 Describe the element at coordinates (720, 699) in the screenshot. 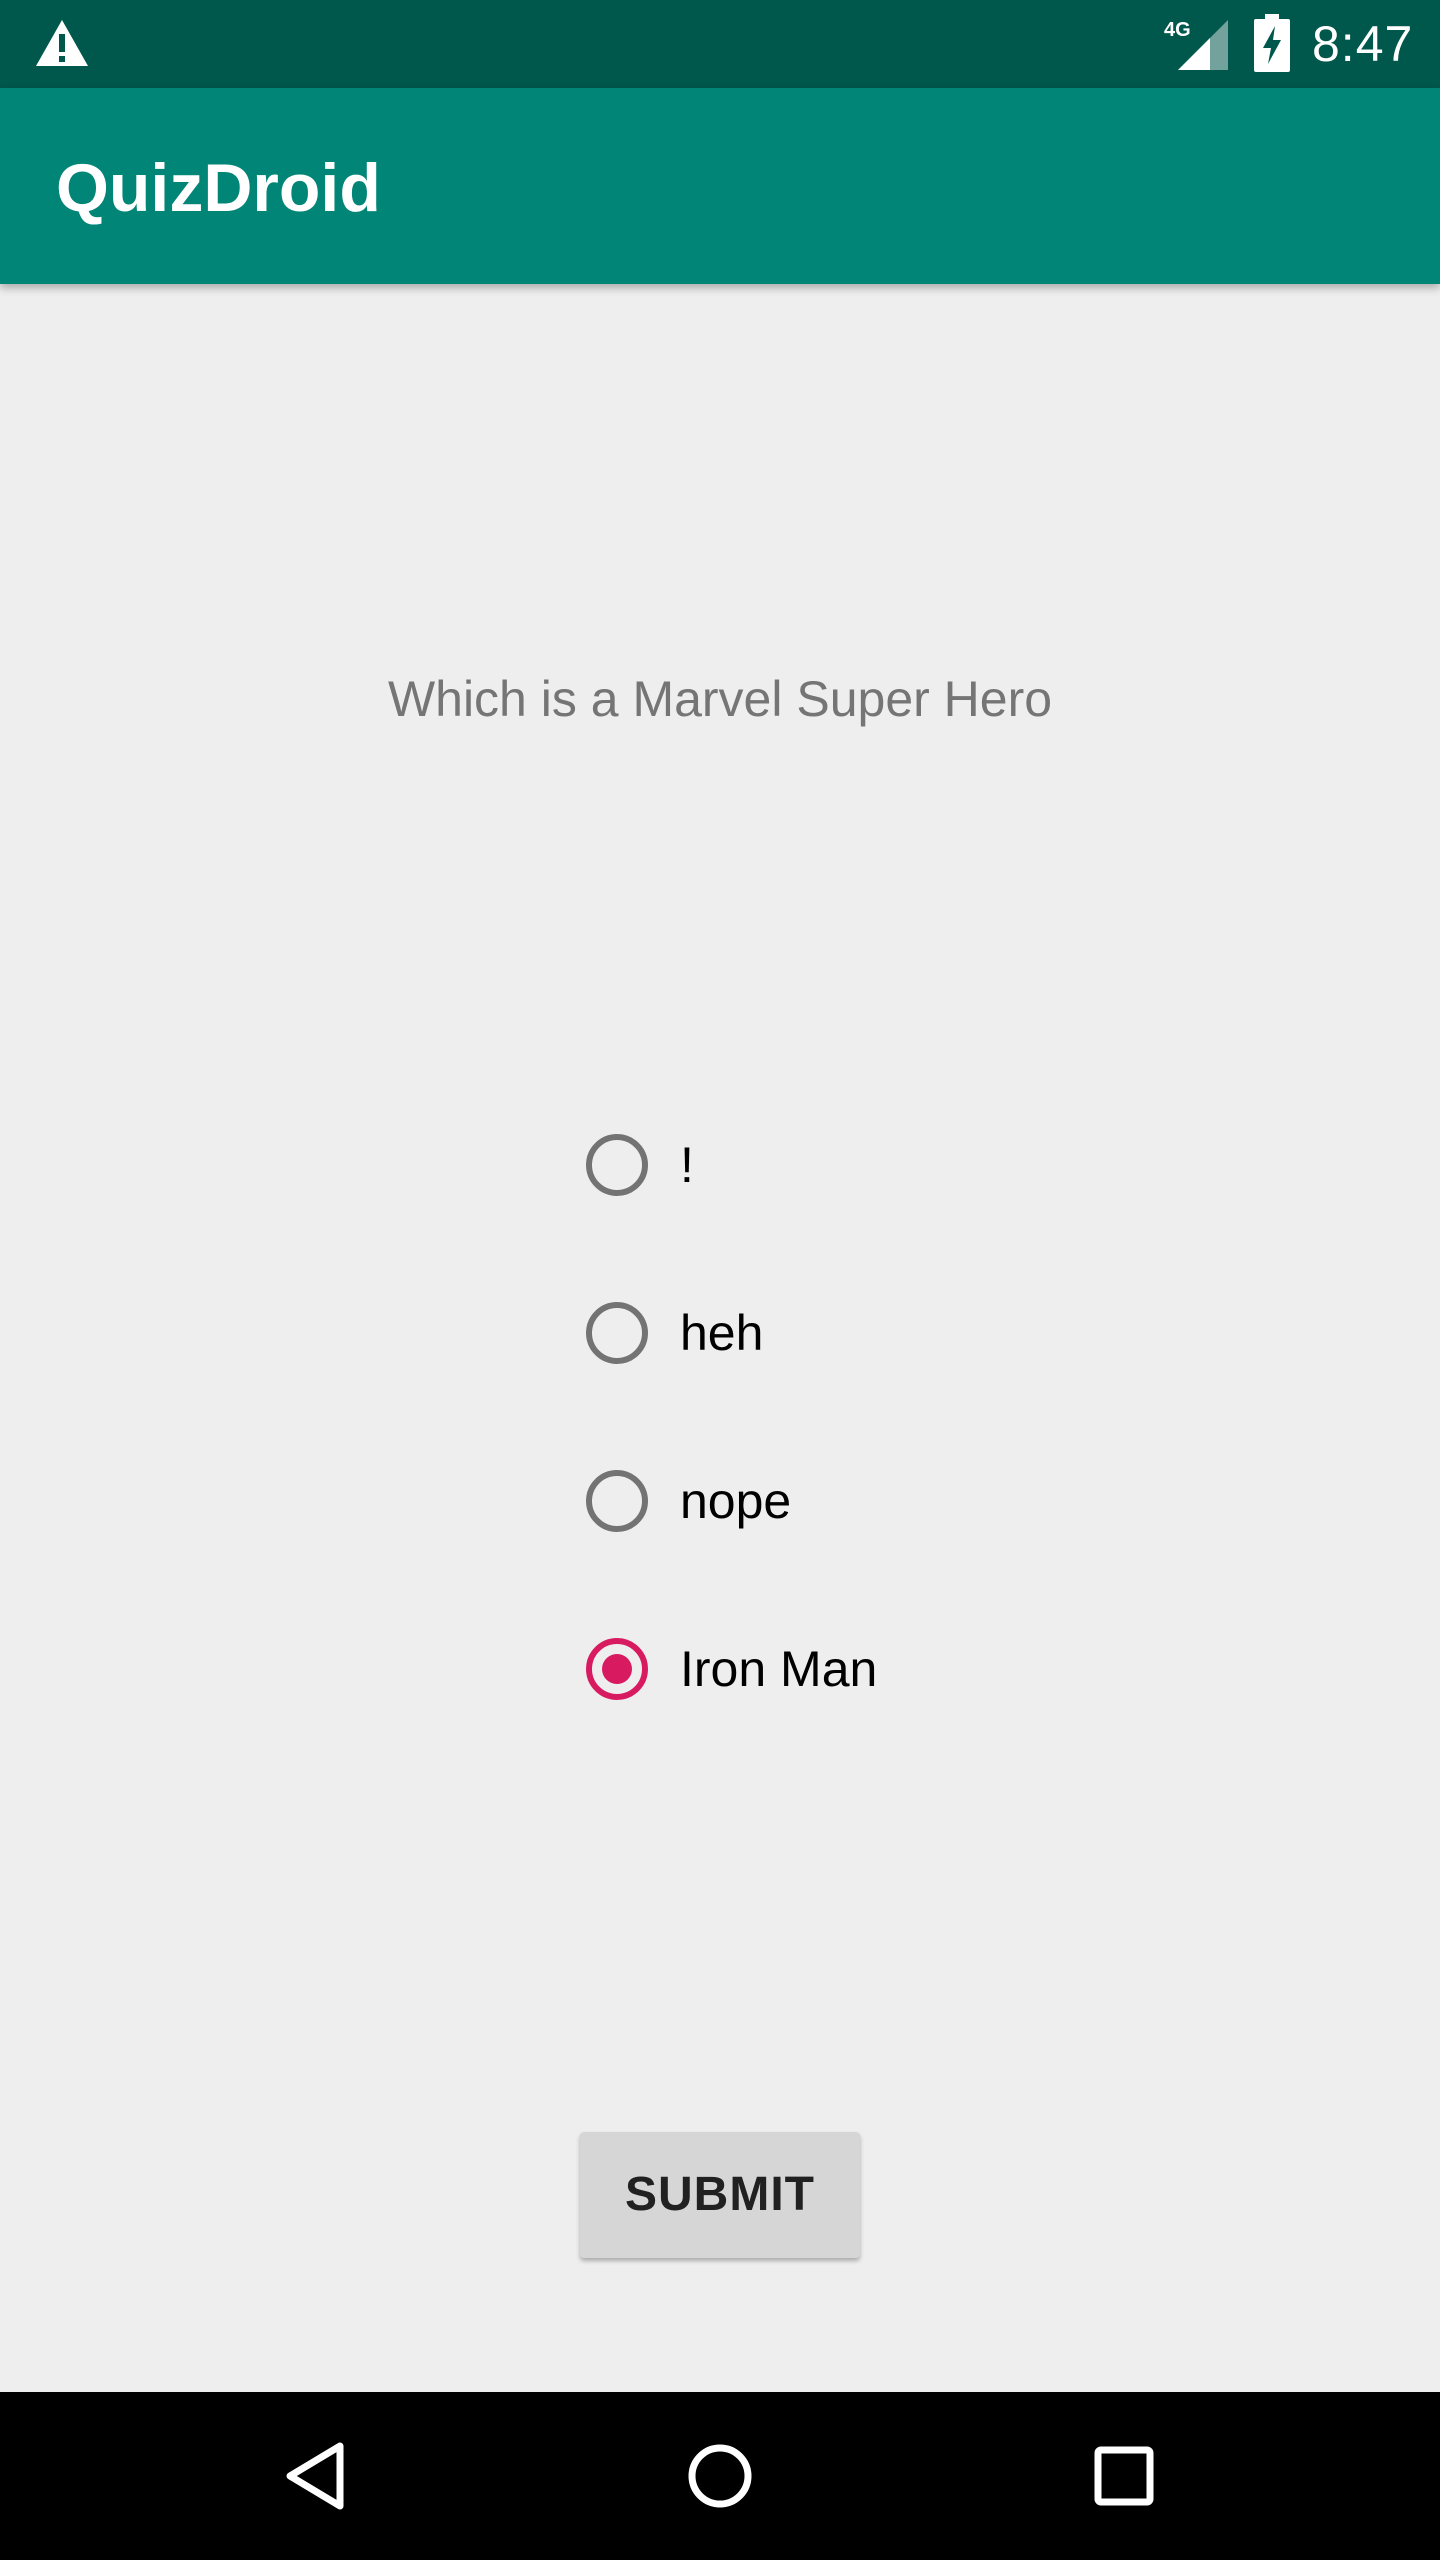

I see `question-text: Which is a Marvel Super Hero` at that location.